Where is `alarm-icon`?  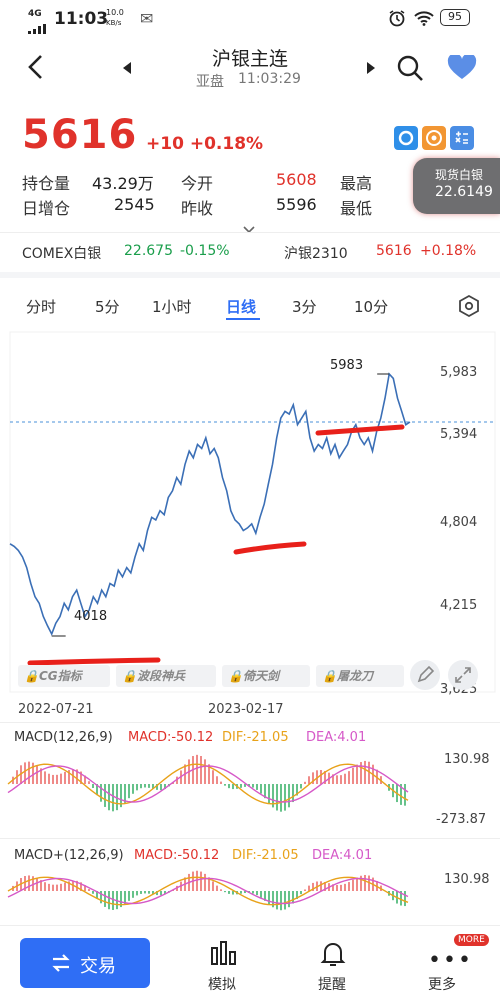
alarm-icon is located at coordinates (397, 20).